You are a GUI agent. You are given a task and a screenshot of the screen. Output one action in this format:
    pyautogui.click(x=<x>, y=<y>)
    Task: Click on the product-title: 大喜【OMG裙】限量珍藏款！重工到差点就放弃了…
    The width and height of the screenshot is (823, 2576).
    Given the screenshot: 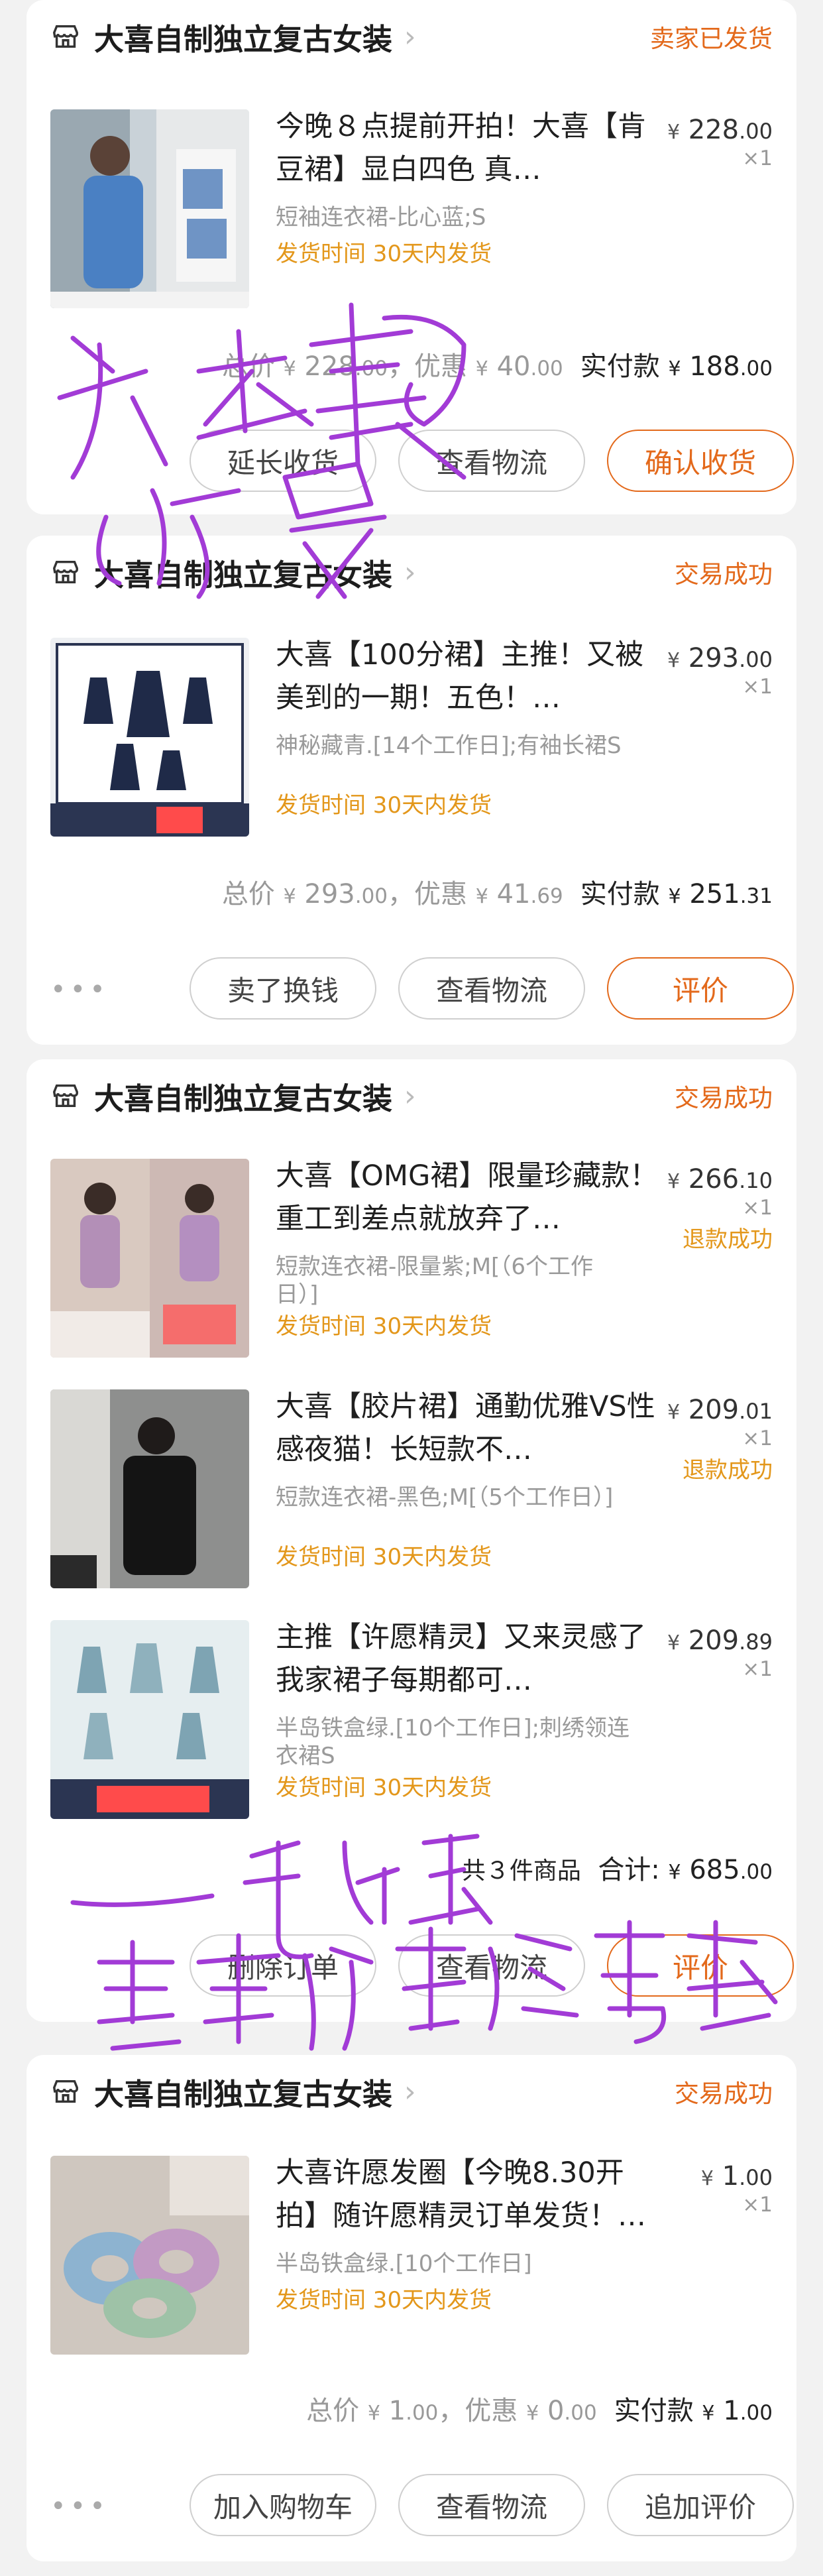 What is the action you would take?
    pyautogui.click(x=468, y=1198)
    